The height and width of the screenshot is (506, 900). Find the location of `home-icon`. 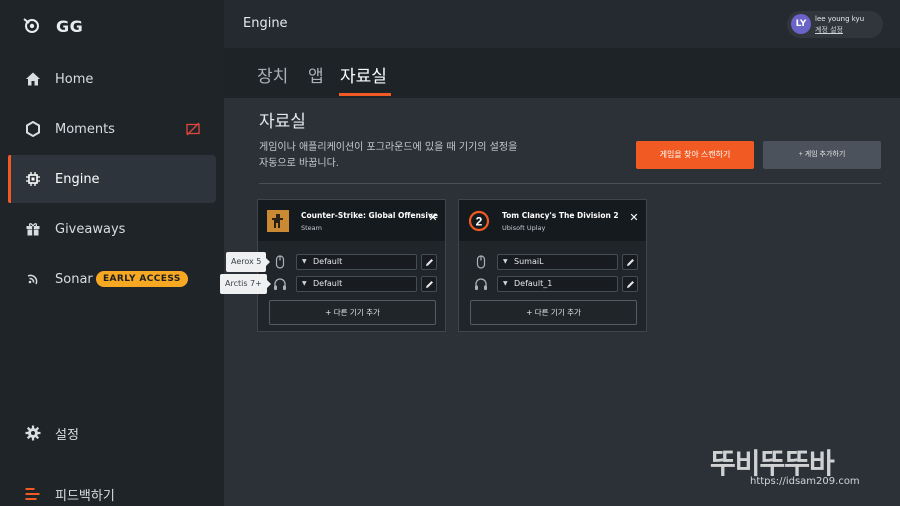

home-icon is located at coordinates (33, 79).